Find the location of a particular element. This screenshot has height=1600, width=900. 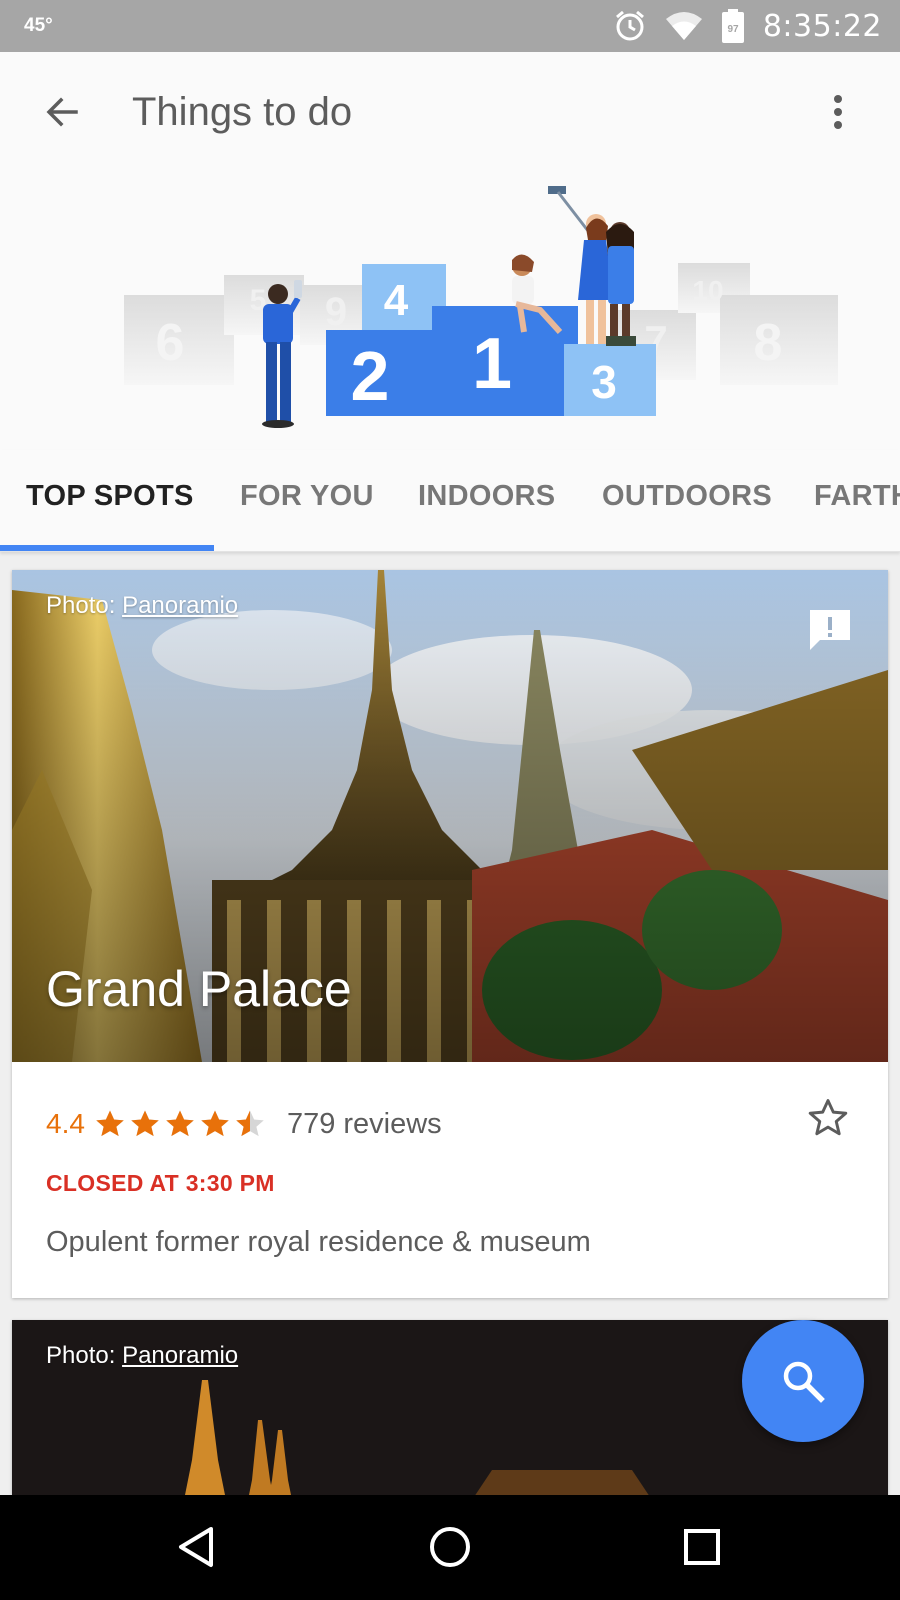

more-vert-icon is located at coordinates (838, 112).